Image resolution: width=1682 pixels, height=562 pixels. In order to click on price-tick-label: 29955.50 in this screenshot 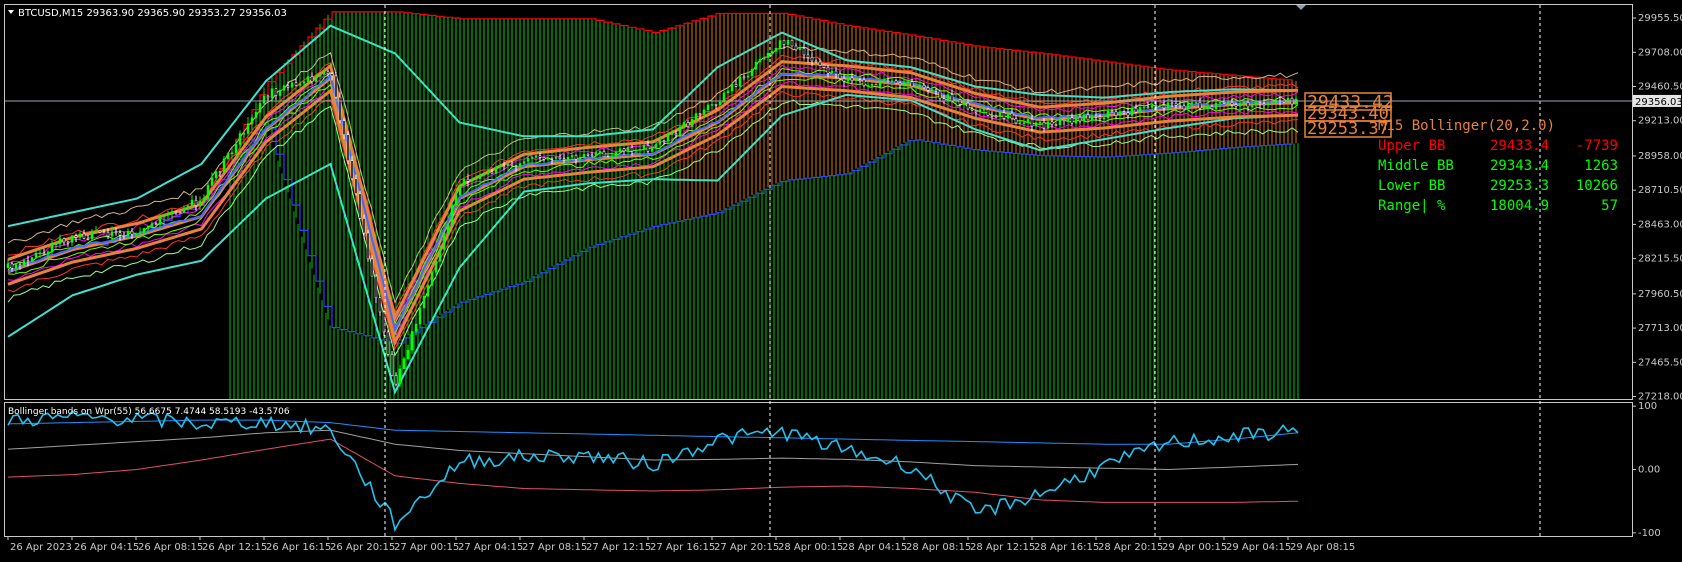, I will do `click(1660, 18)`.